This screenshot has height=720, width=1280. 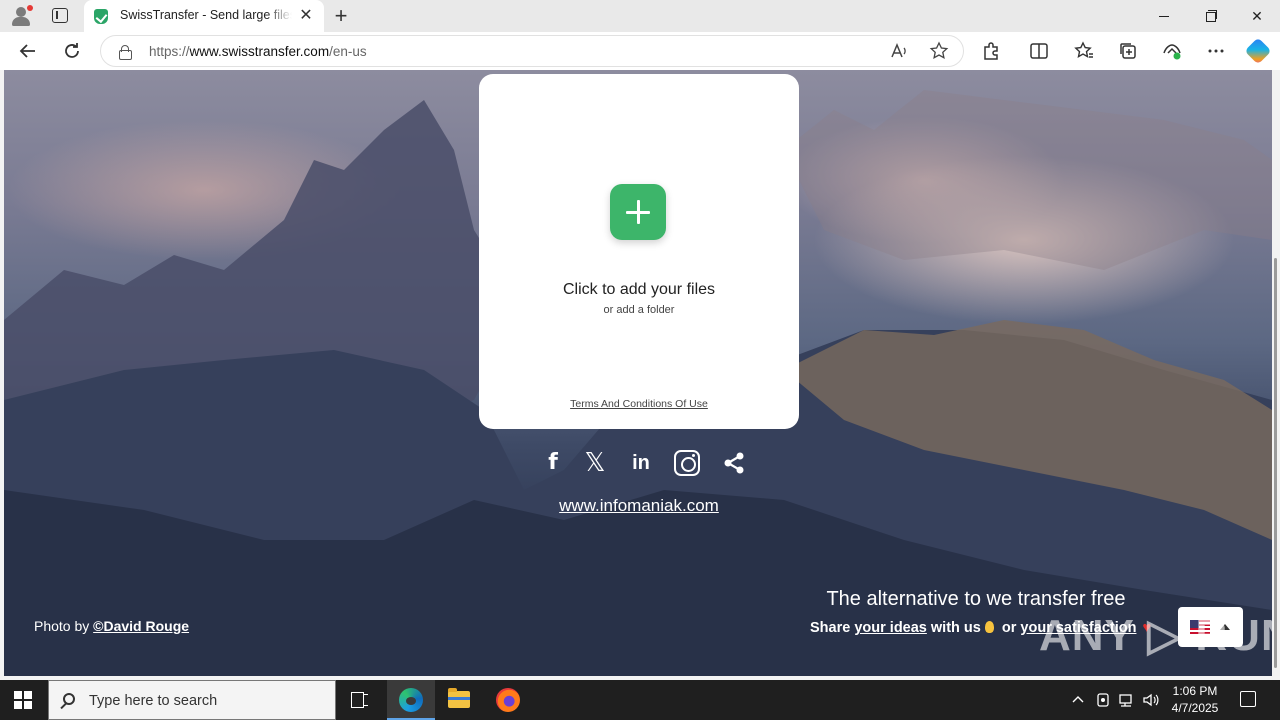 What do you see at coordinates (687, 463) in the screenshot?
I see `instagram-icon` at bounding box center [687, 463].